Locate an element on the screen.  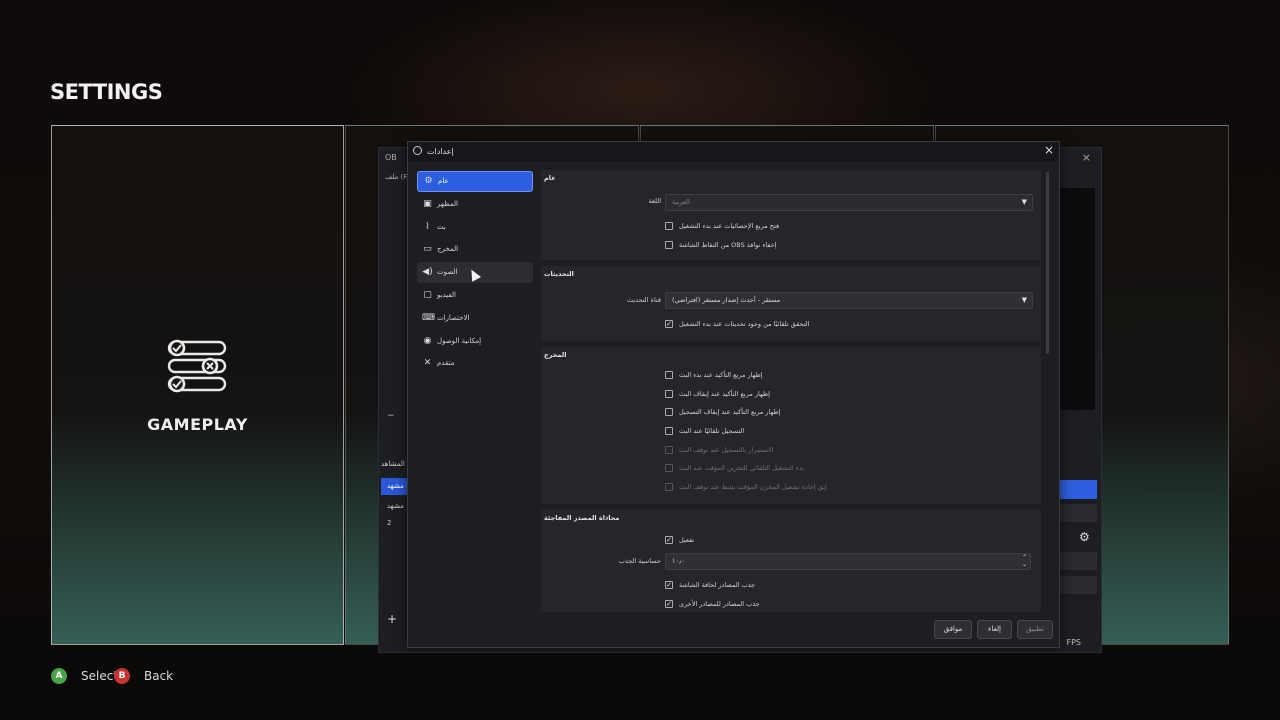
b-button-icon: B is located at coordinates (122, 676).